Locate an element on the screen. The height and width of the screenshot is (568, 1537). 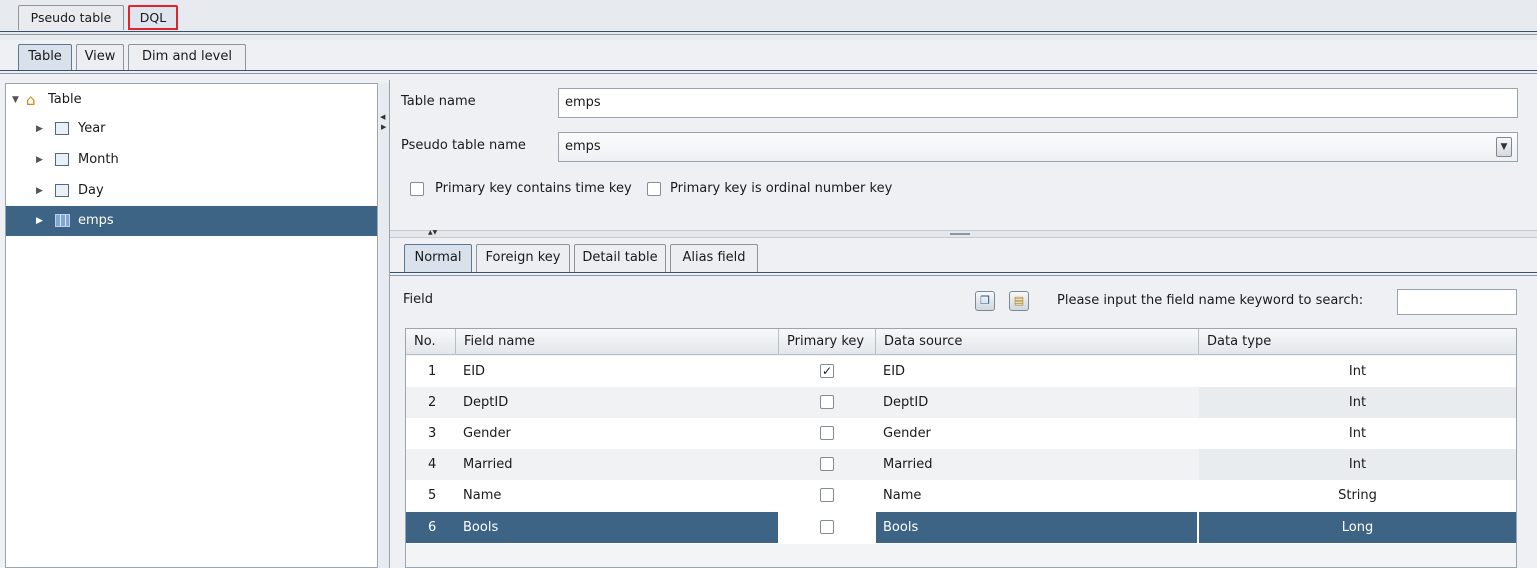
paste-icon: ▤ is located at coordinates (1019, 301).